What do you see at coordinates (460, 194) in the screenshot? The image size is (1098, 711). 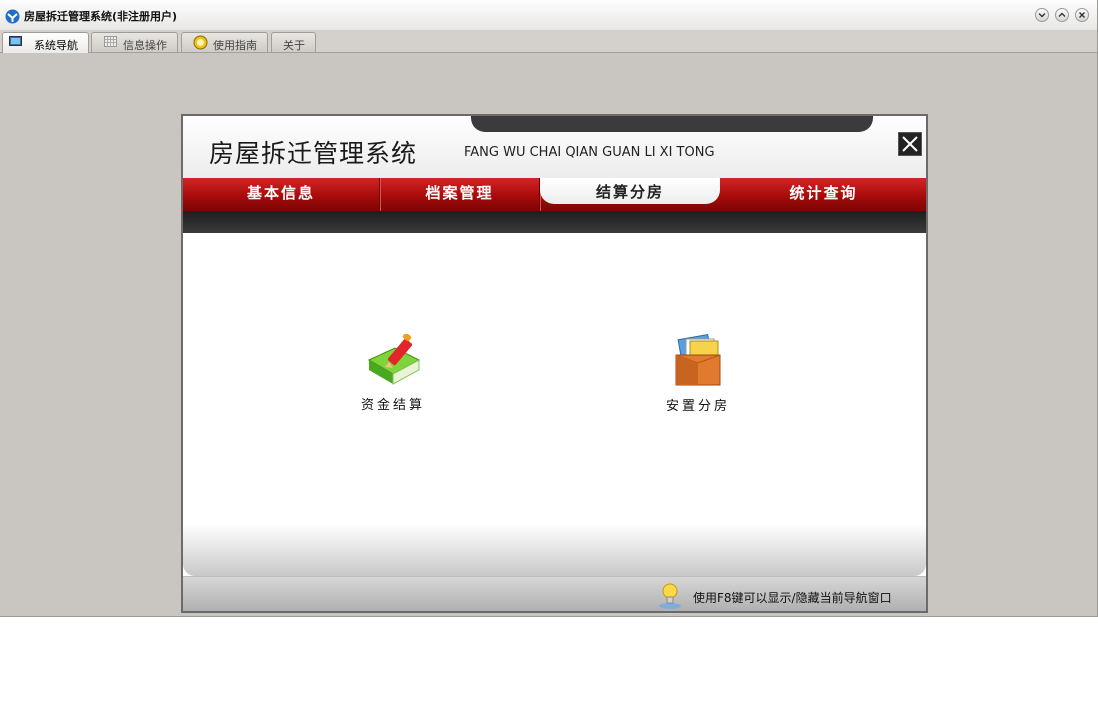 I see `nav-archive-management: 档案管理` at bounding box center [460, 194].